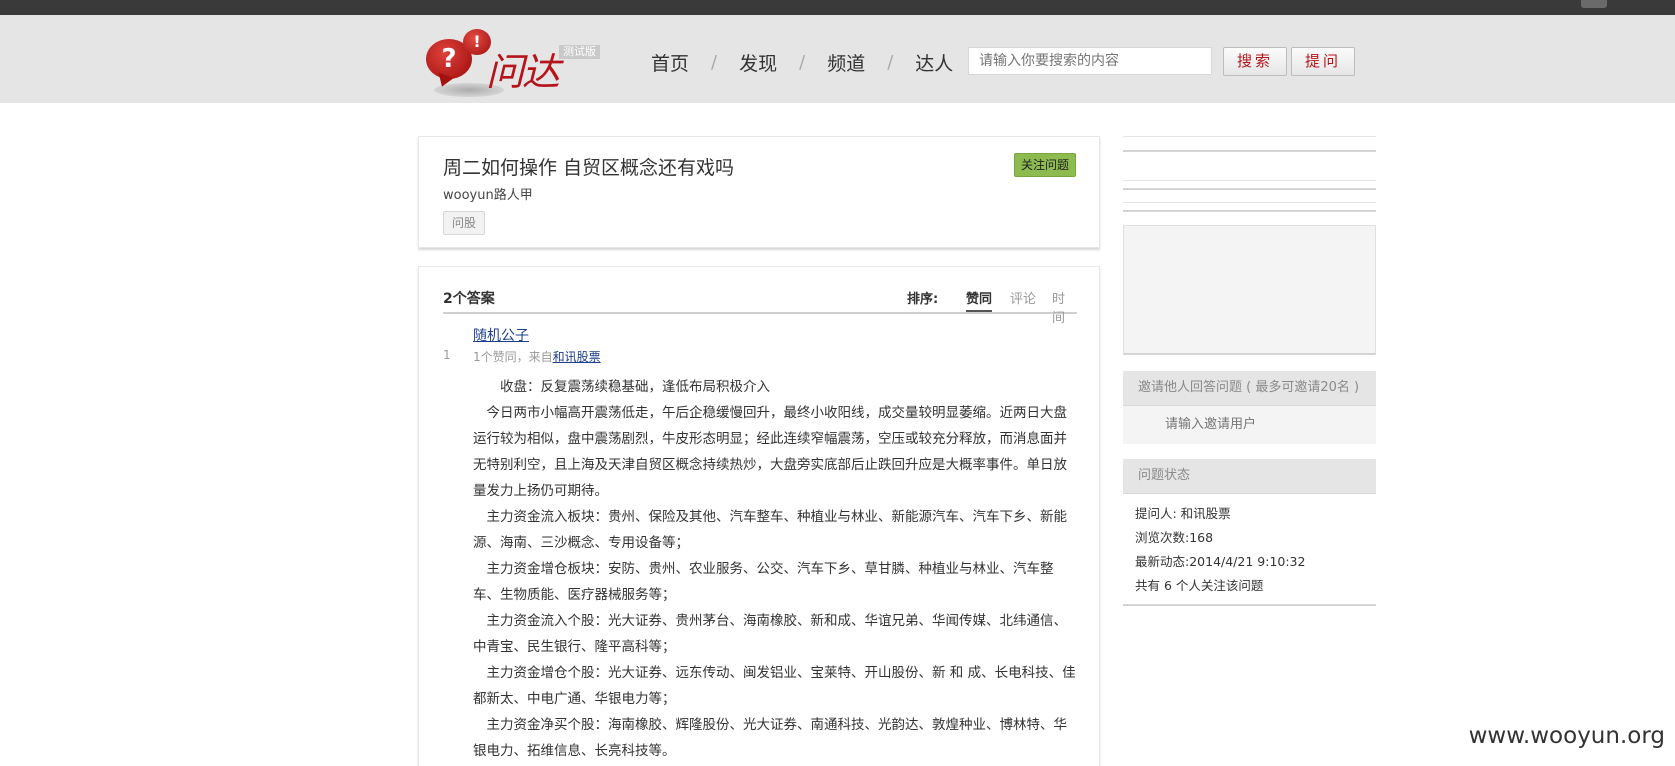  Describe the element at coordinates (577, 357) in the screenshot. I see `answer-source-link: 和讯股票` at that location.